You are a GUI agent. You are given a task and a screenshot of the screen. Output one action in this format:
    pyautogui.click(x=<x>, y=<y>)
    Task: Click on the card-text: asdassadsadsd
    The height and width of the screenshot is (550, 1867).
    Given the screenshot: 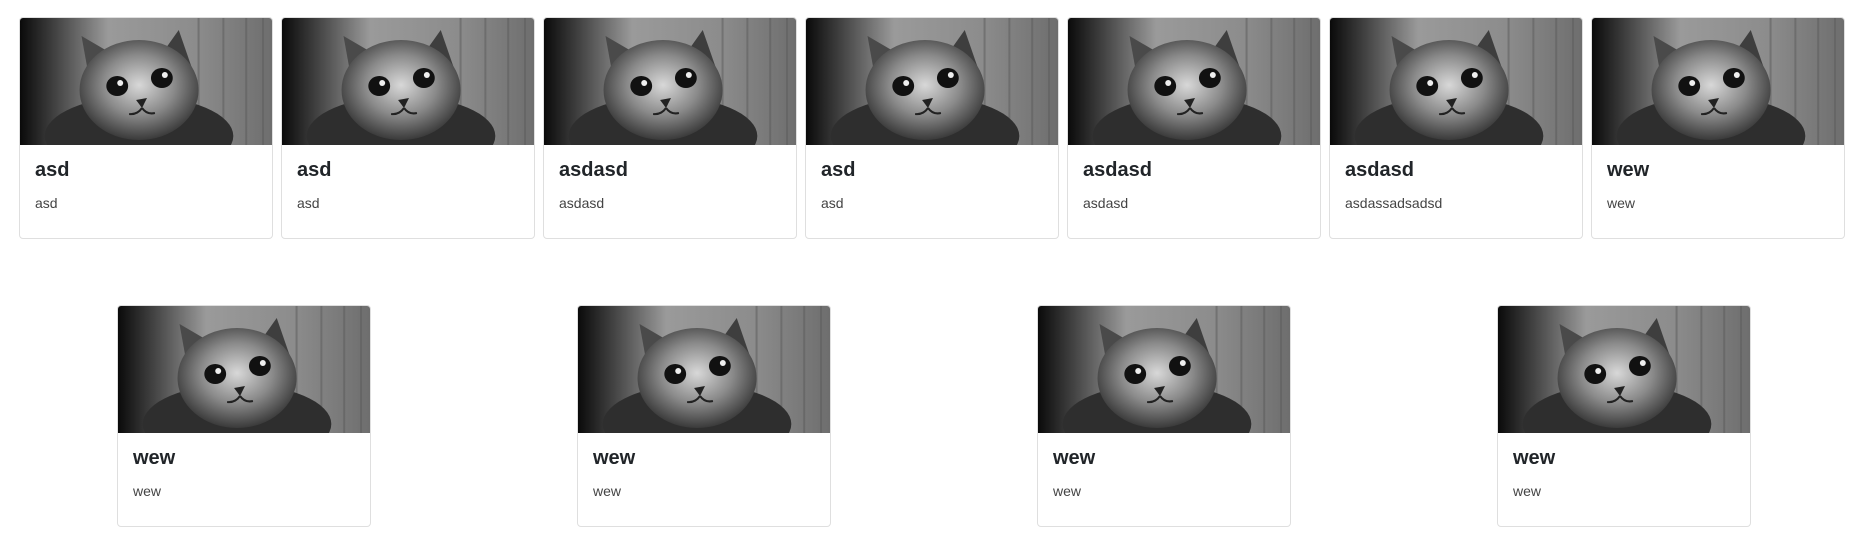 What is the action you would take?
    pyautogui.click(x=1394, y=203)
    